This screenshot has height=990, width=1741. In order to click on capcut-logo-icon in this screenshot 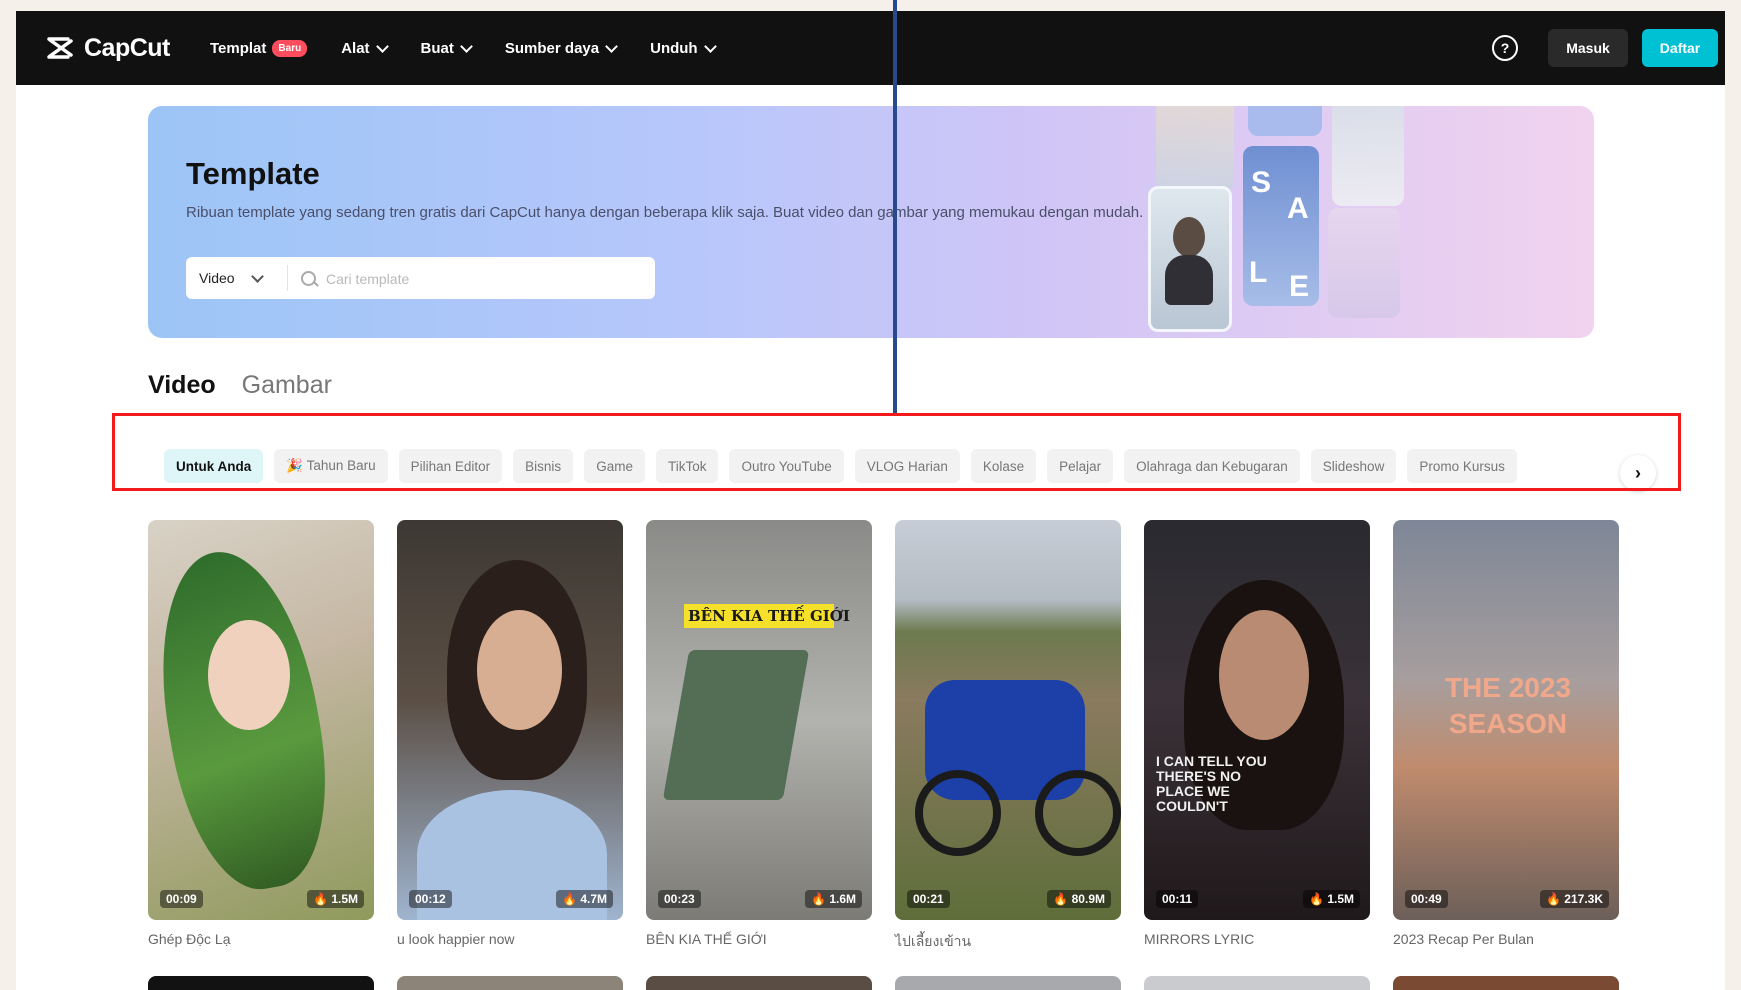, I will do `click(60, 48)`.